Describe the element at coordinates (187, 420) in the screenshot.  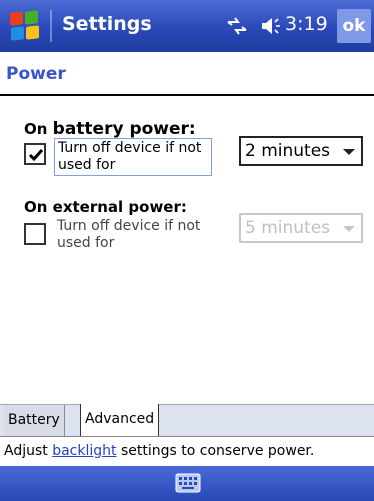
I see `tab-bar: Battery Advanced` at that location.